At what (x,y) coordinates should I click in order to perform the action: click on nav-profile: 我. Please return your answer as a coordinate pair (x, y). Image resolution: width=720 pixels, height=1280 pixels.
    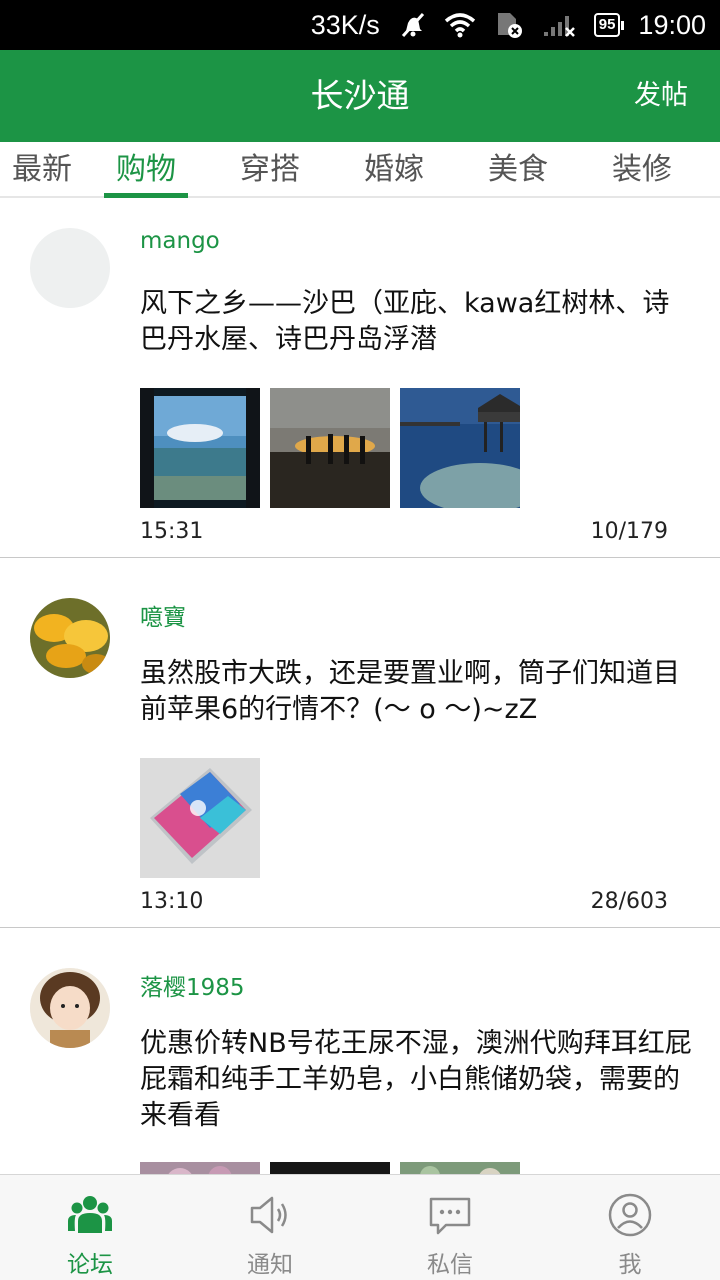
    Looking at the image, I should click on (630, 1227).